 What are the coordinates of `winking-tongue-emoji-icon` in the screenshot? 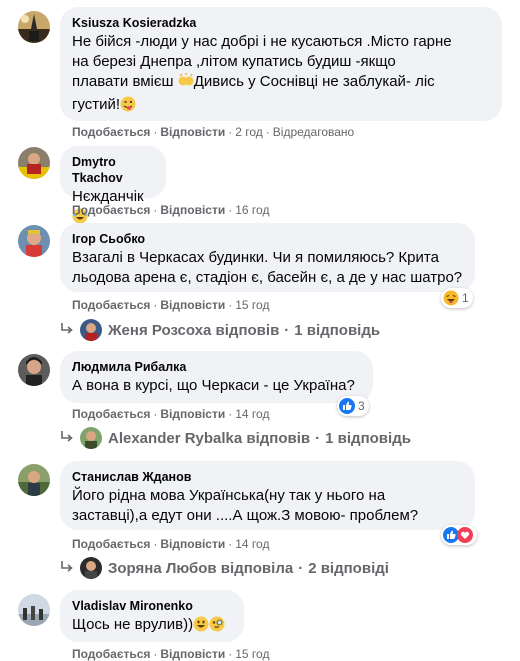 It's located at (128, 107).